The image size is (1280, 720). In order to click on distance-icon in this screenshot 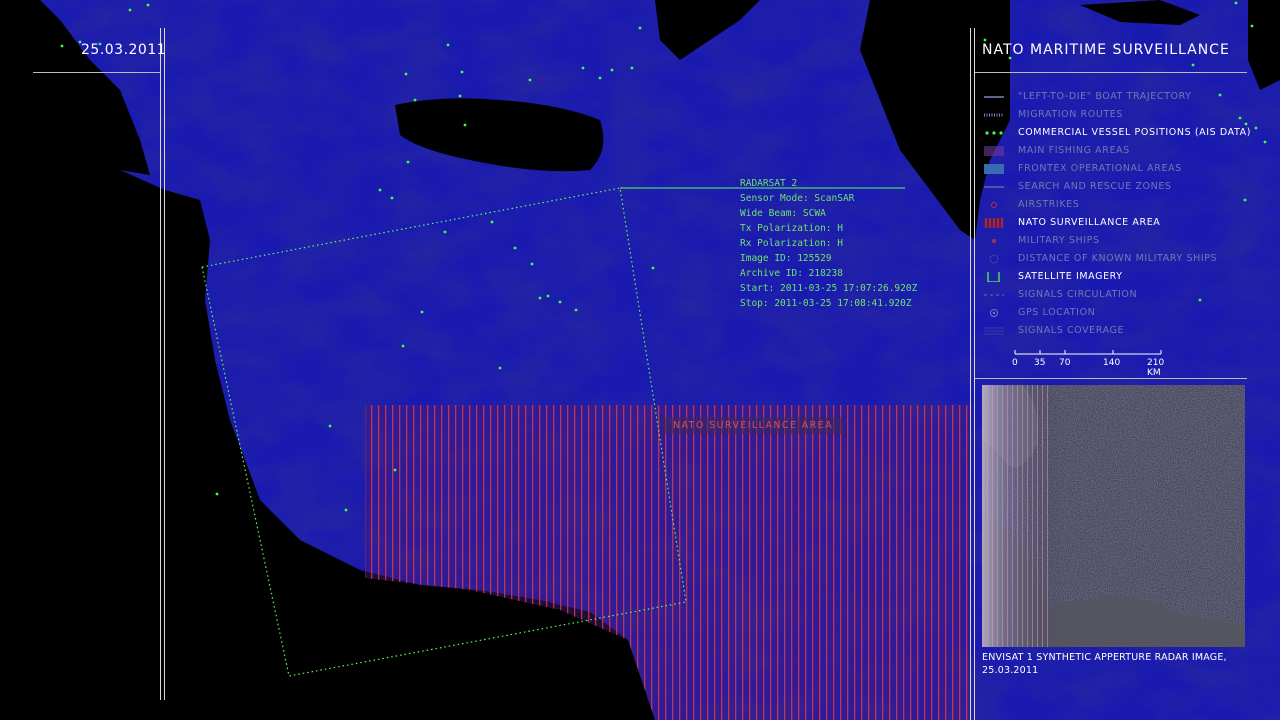, I will do `click(994, 259)`.